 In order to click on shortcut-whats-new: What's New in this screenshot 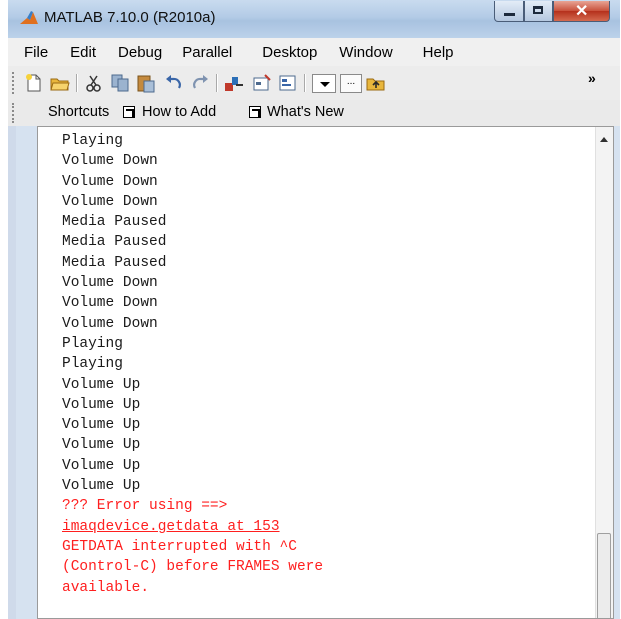, I will do `click(305, 112)`.